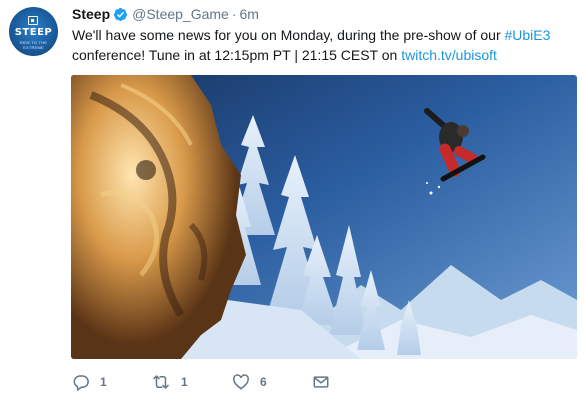 Image resolution: width=584 pixels, height=402 pixels. What do you see at coordinates (91, 14) in the screenshot?
I see `display-name: Steep` at bounding box center [91, 14].